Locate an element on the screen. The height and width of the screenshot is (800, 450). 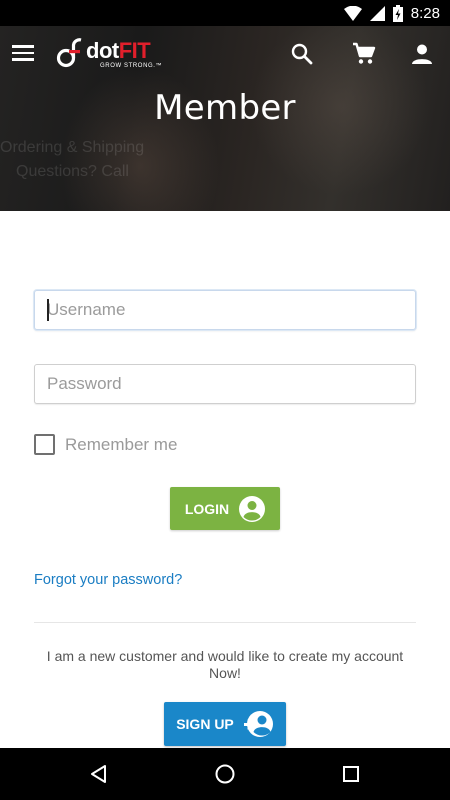
dotfit-logo-mark-icon is located at coordinates (69, 53).